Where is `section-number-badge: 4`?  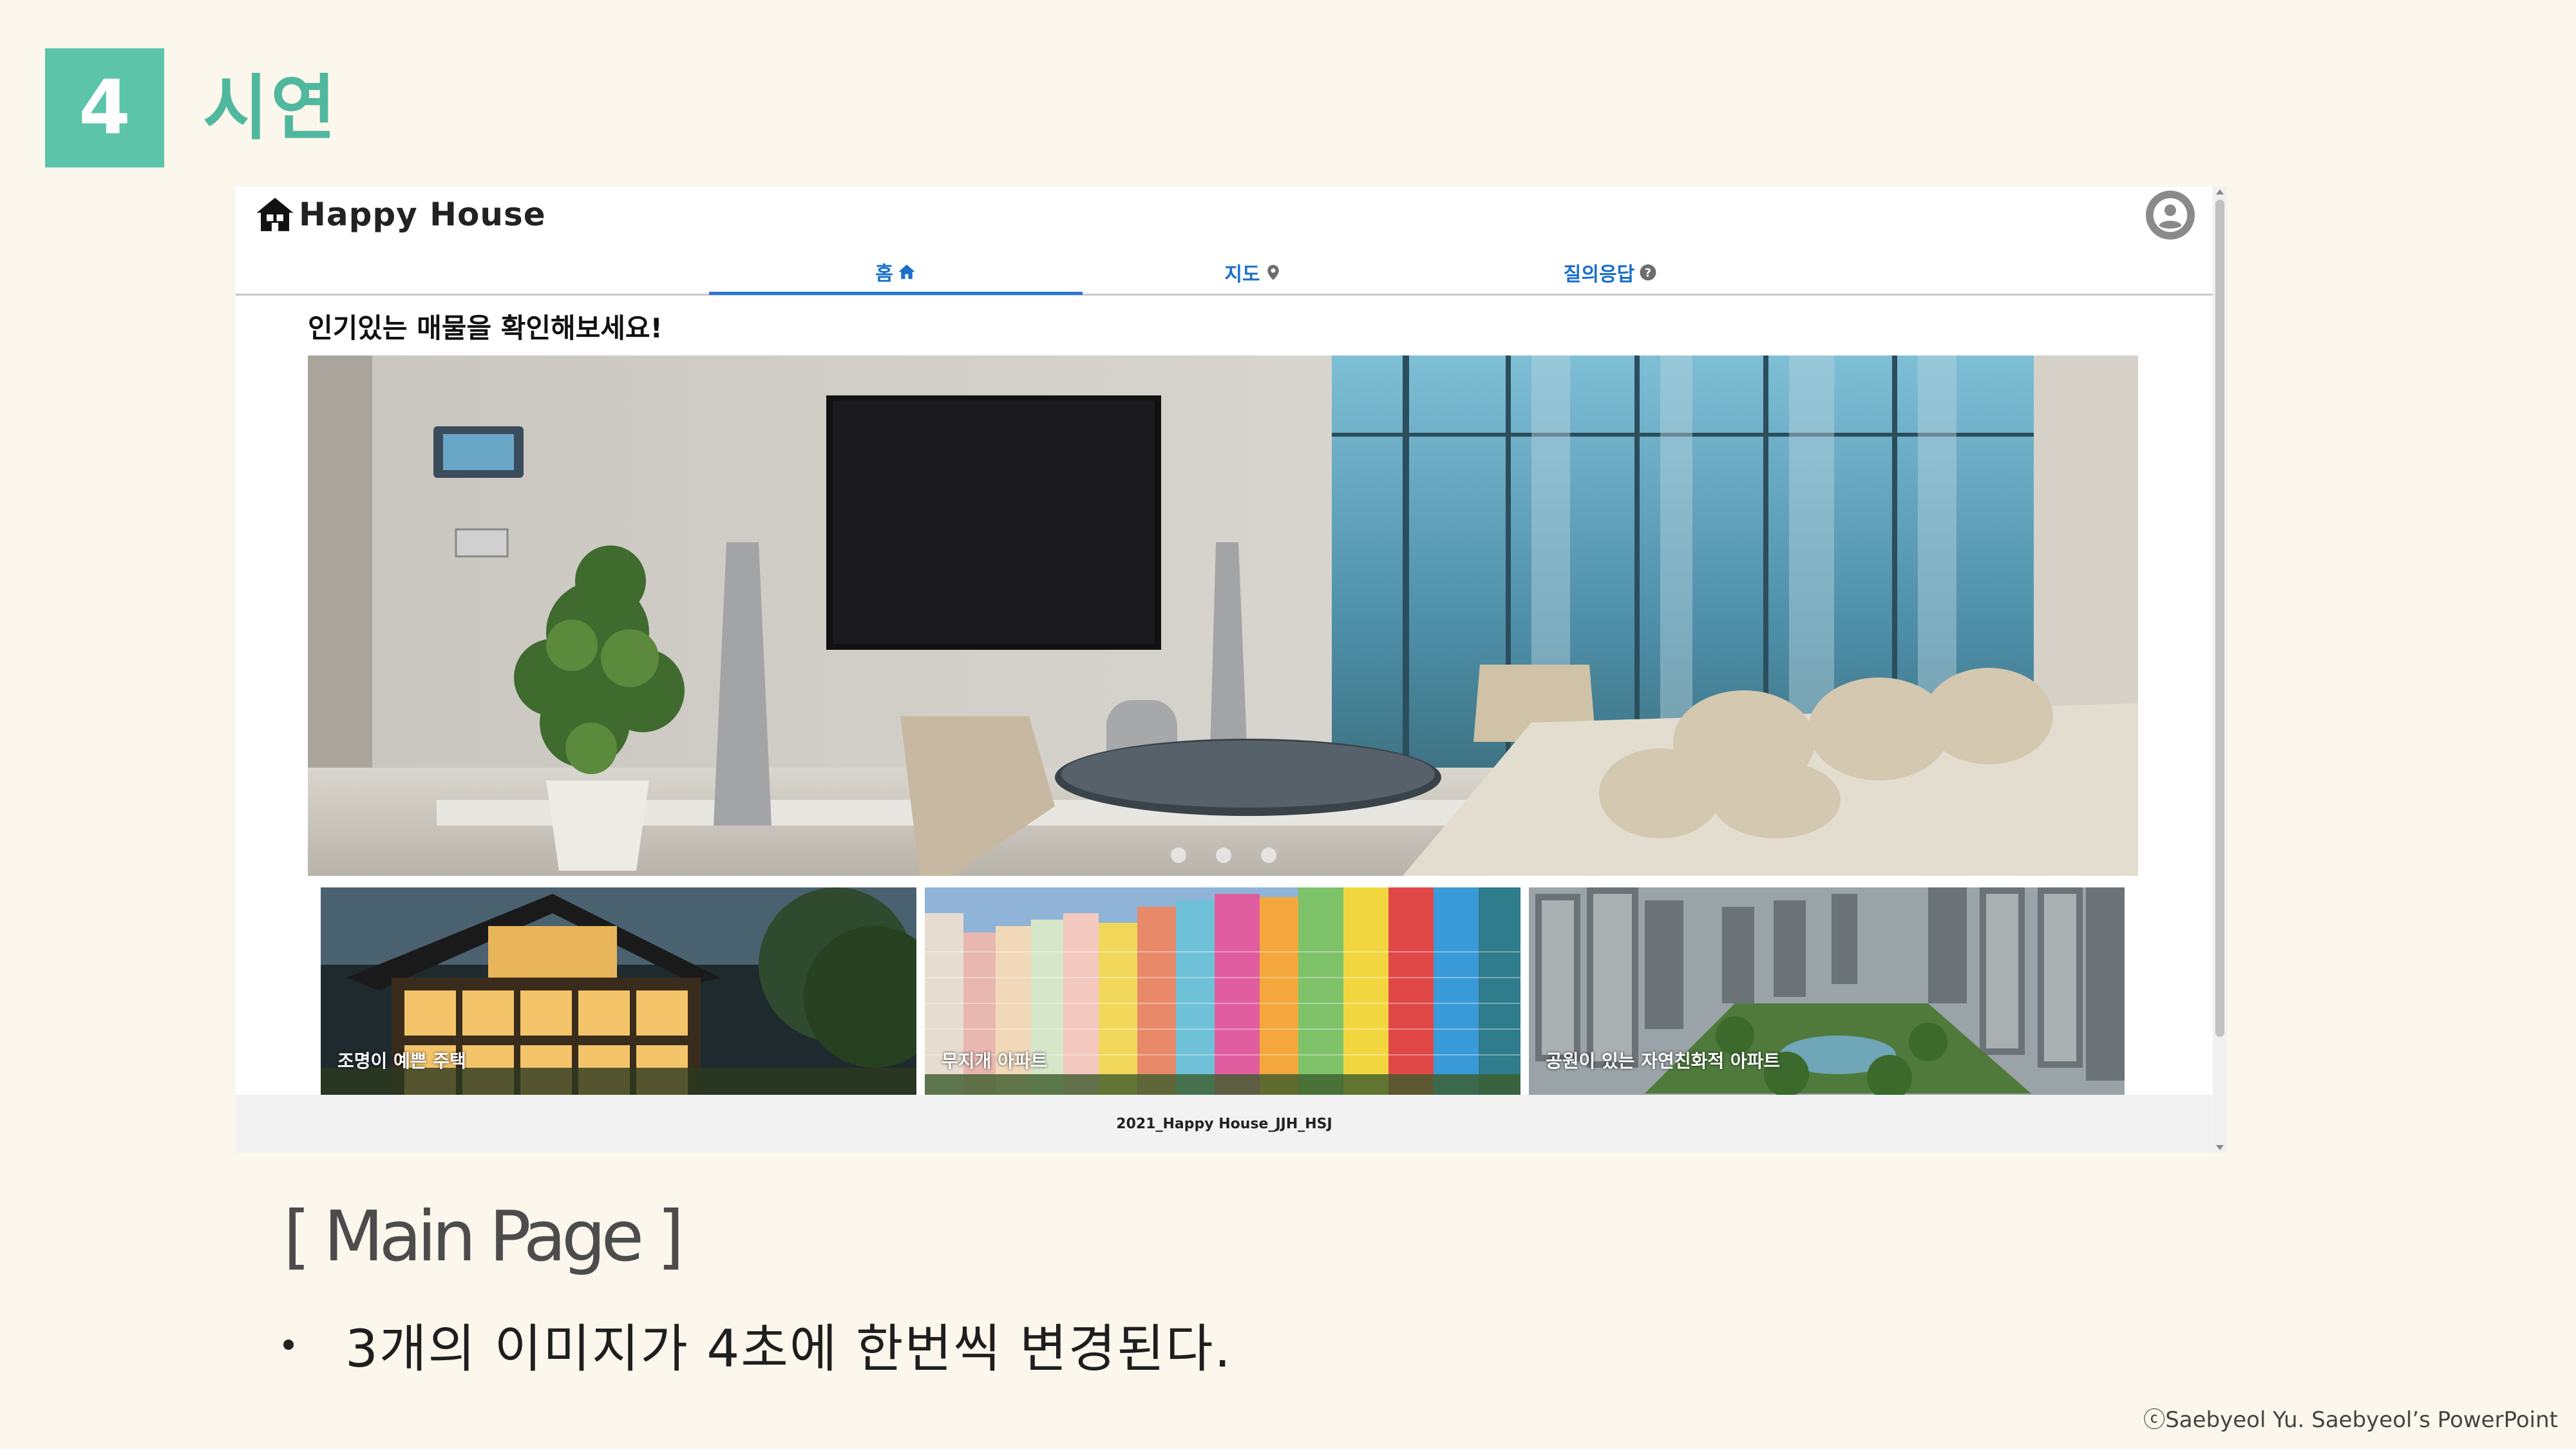
section-number-badge: 4 is located at coordinates (104, 108).